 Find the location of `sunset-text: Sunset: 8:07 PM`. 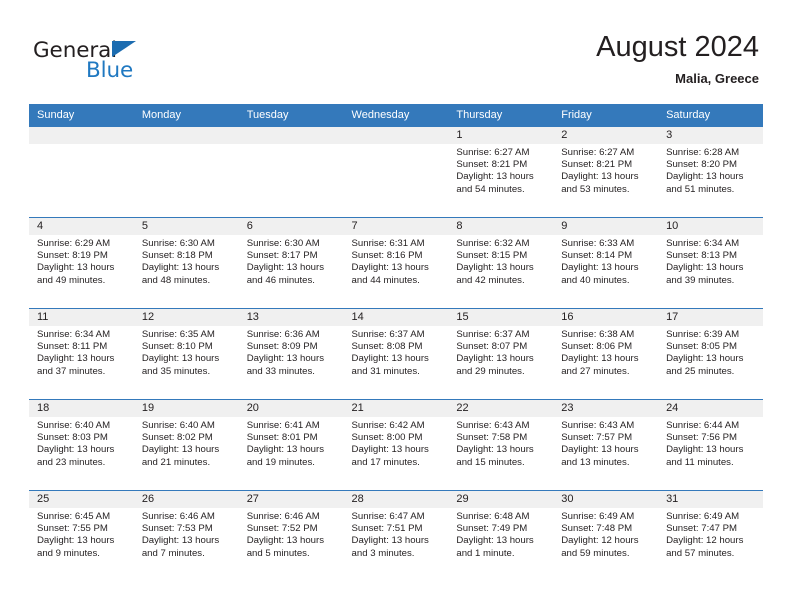

sunset-text: Sunset: 8:07 PM is located at coordinates (492, 347).